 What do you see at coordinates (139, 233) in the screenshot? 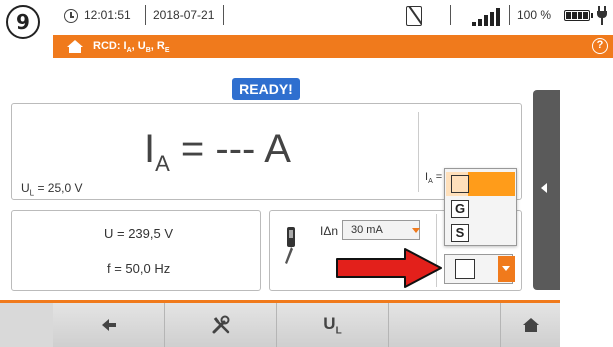
I see `voltage-reading: U = 239,5 V` at bounding box center [139, 233].